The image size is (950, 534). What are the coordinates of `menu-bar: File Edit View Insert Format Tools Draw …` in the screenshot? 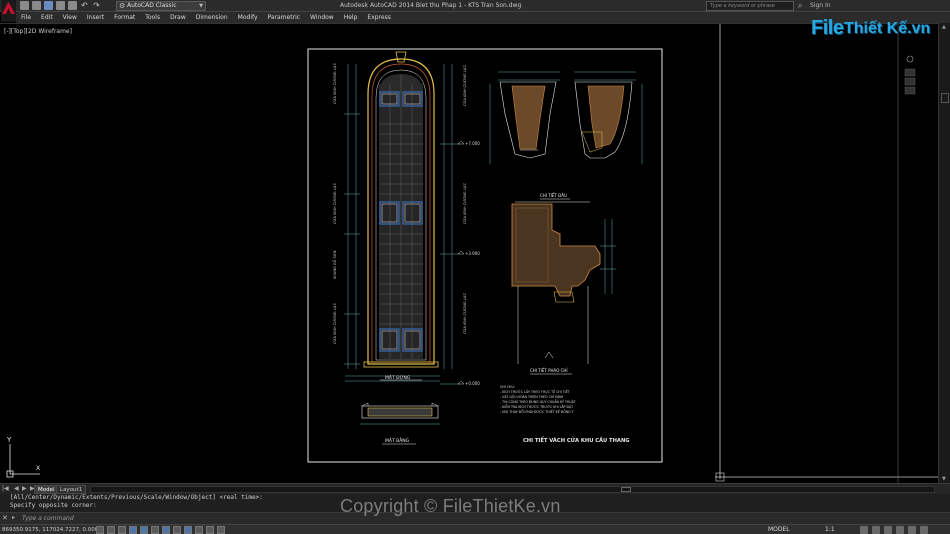 It's located at (483, 17).